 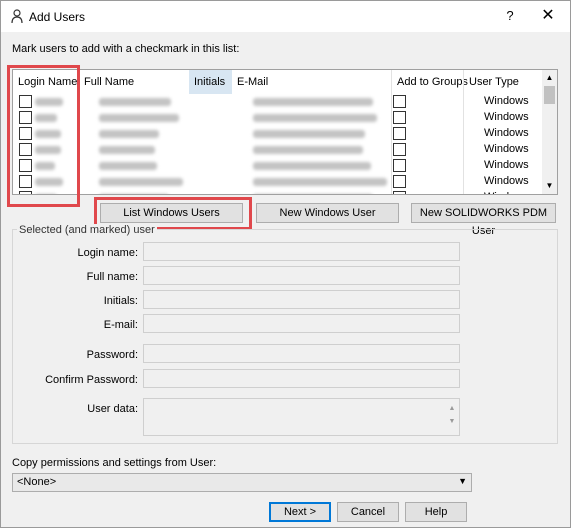 I want to click on textarea-scroll-arrows: ▲ ▼, so click(x=452, y=415).